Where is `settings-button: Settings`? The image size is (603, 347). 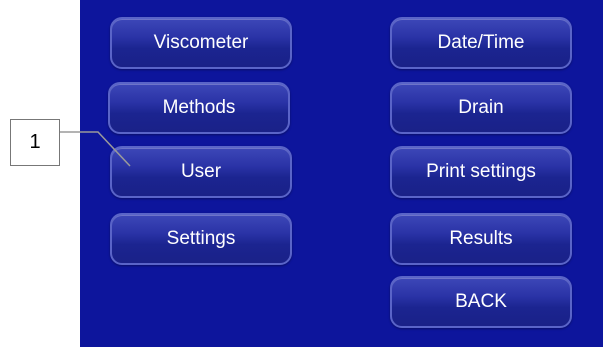
settings-button: Settings is located at coordinates (201, 239).